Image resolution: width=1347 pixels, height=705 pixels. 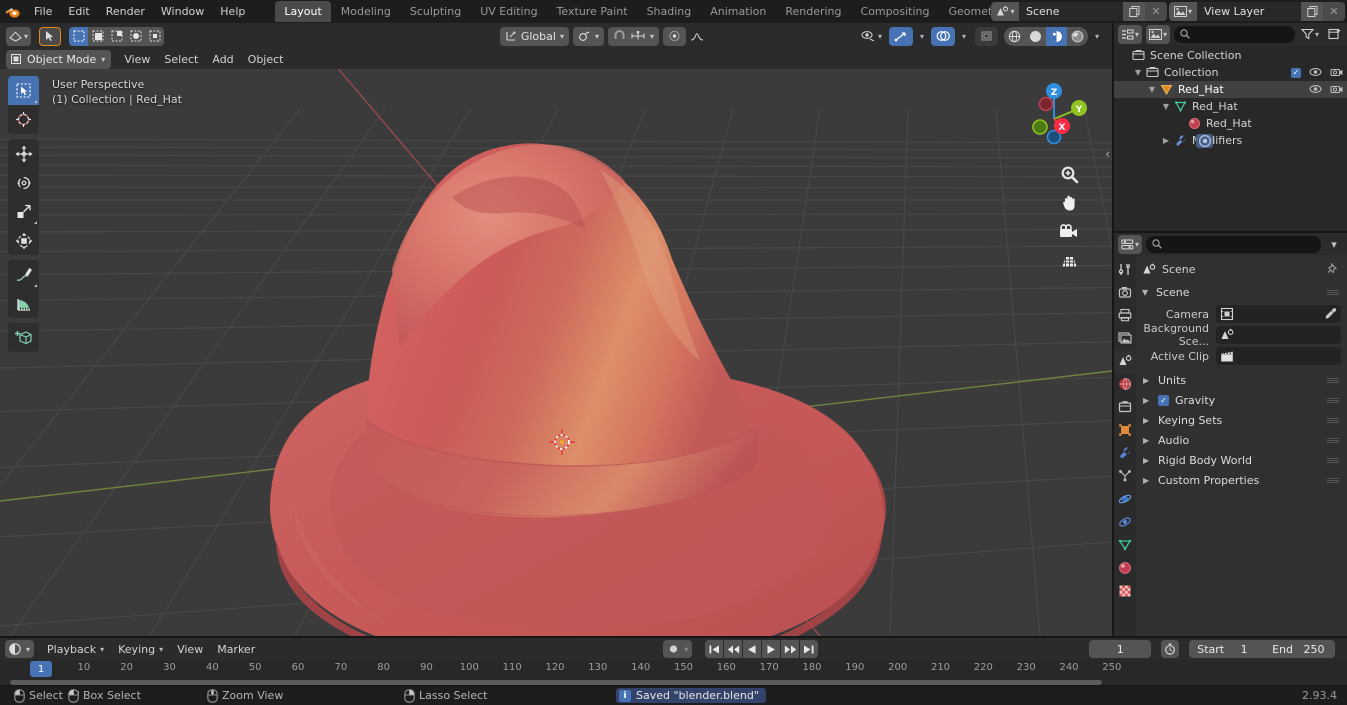 I want to click on editor-type-3dview-icon: ▾, so click(x=19, y=36).